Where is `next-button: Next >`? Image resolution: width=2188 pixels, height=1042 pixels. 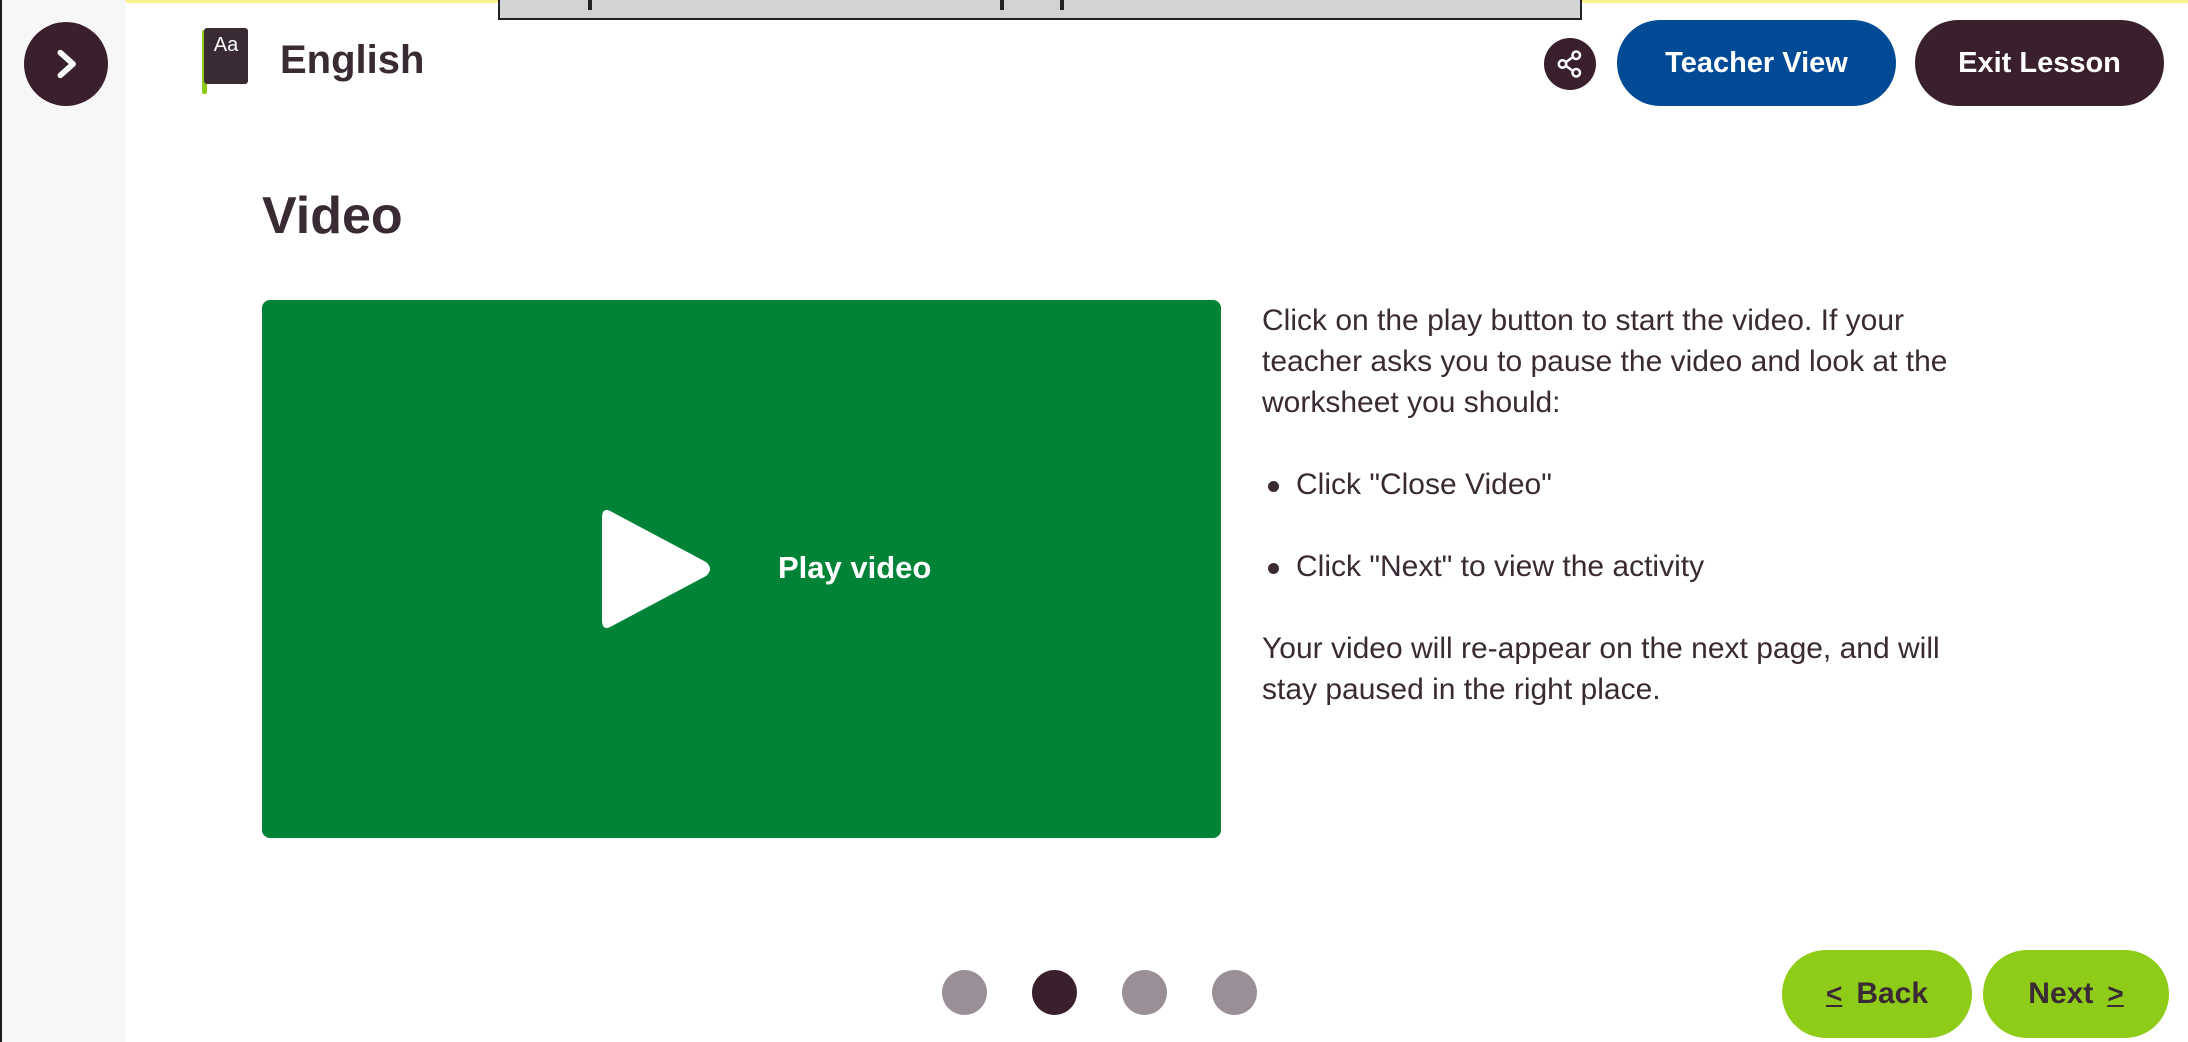 next-button: Next > is located at coordinates (2076, 994).